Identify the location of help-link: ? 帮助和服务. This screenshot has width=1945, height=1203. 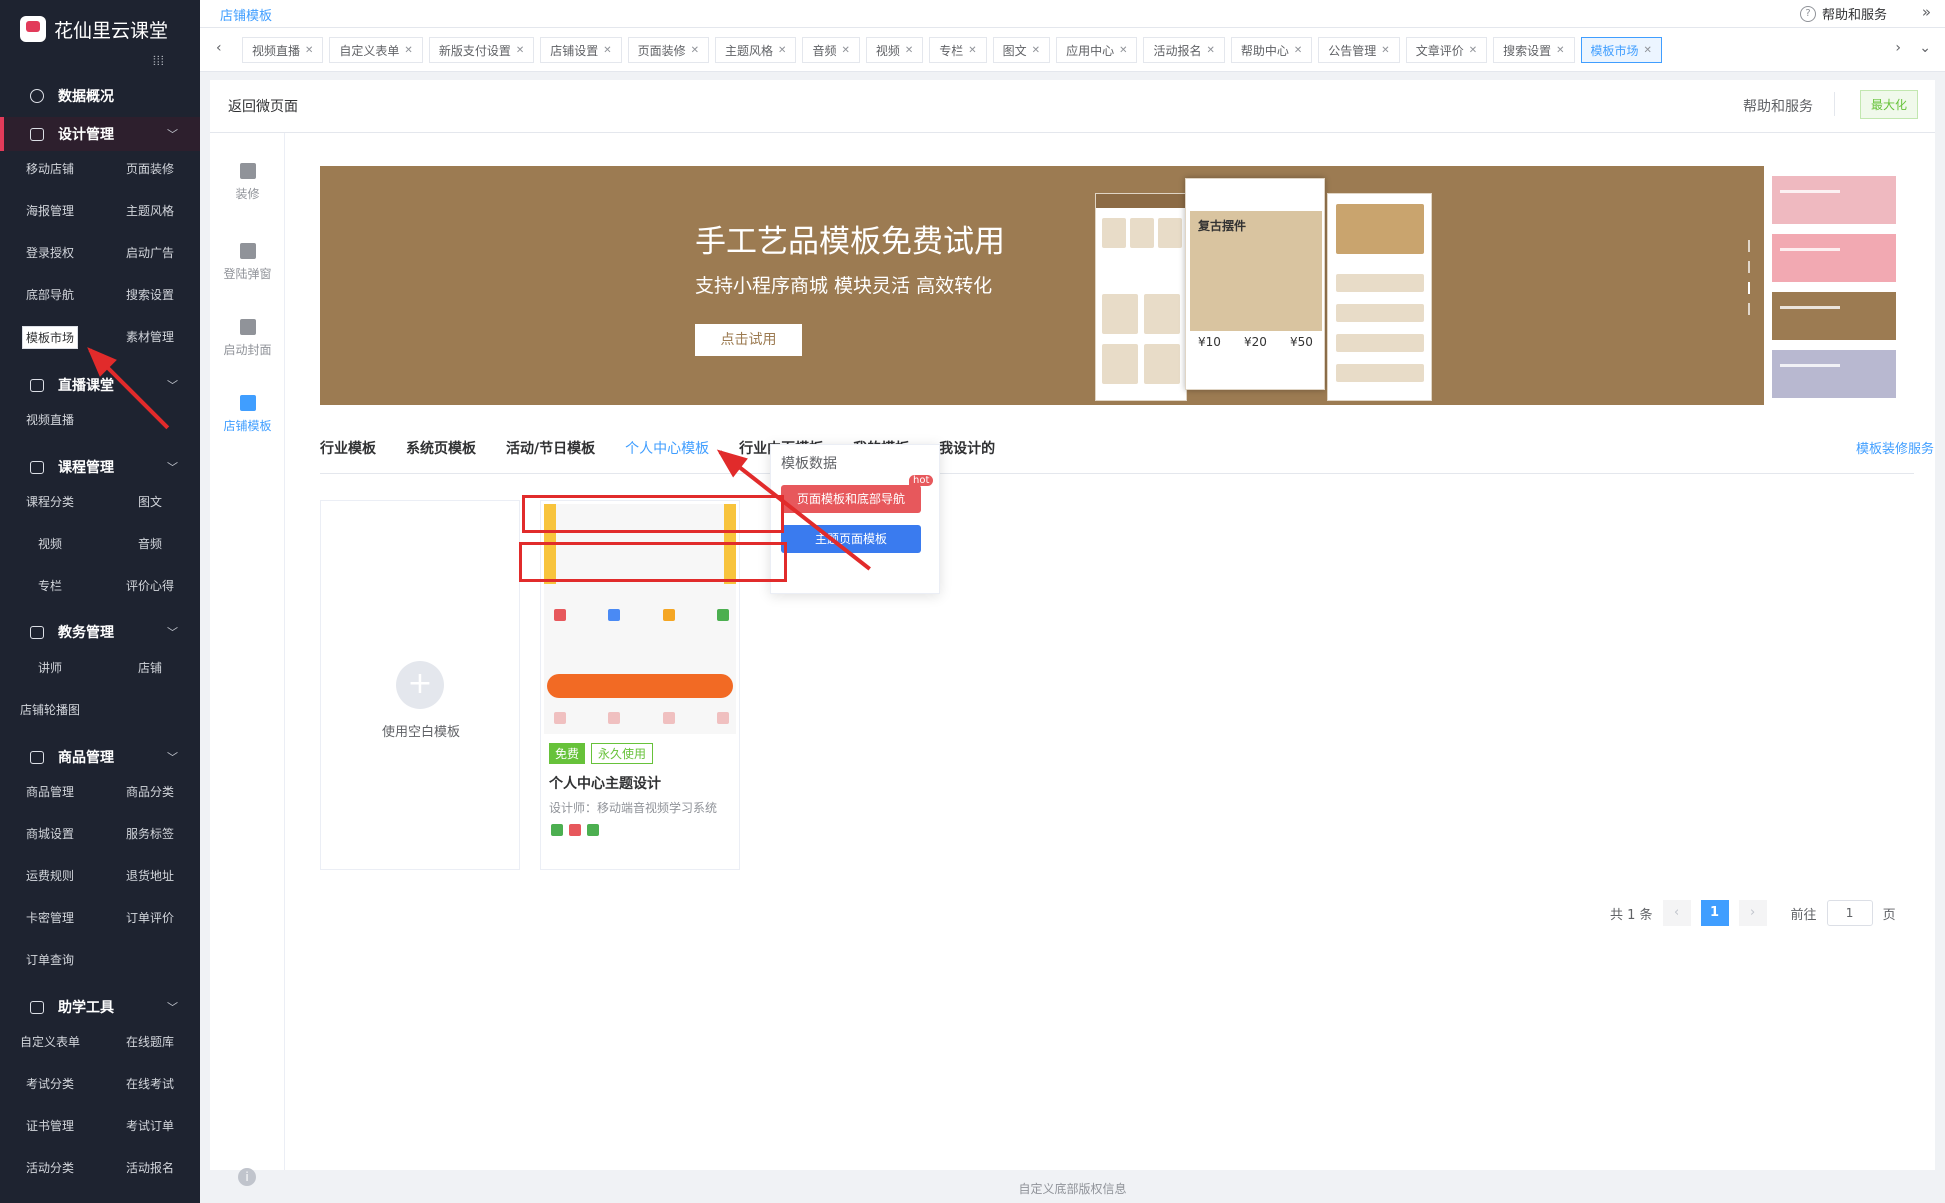
(1843, 13).